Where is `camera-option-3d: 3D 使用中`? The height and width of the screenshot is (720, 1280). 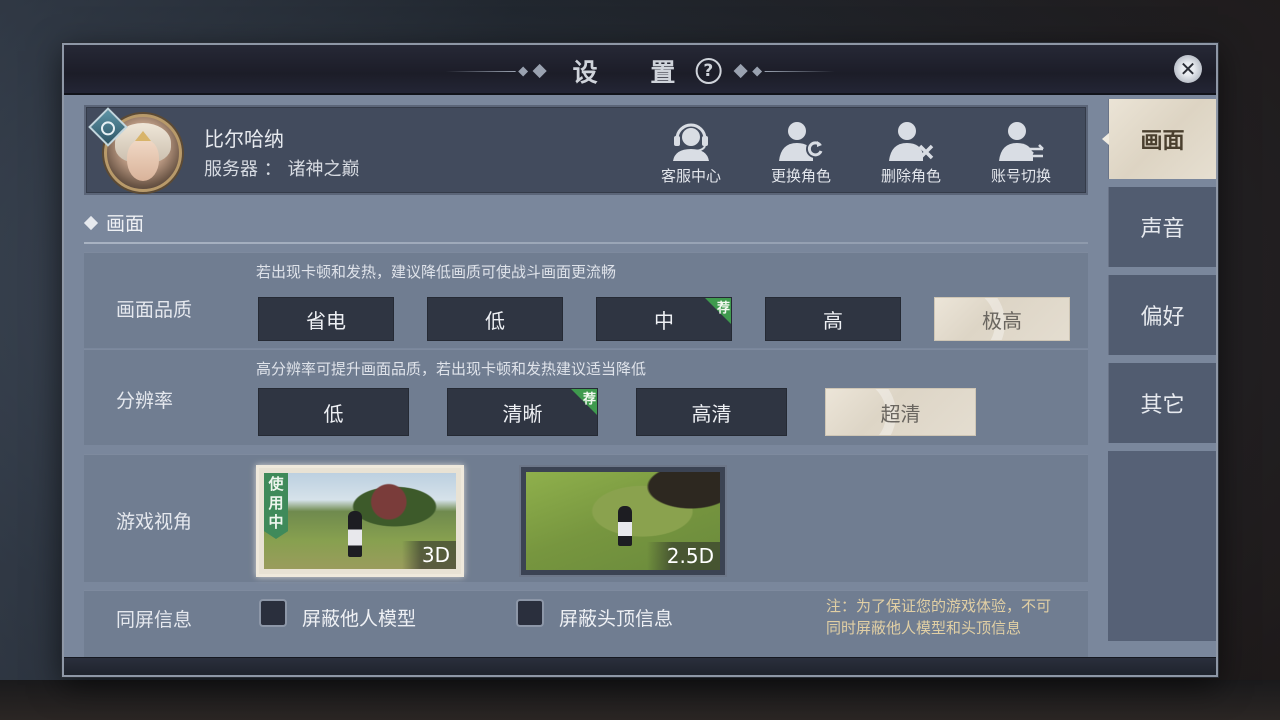 camera-option-3d: 3D 使用中 is located at coordinates (360, 521).